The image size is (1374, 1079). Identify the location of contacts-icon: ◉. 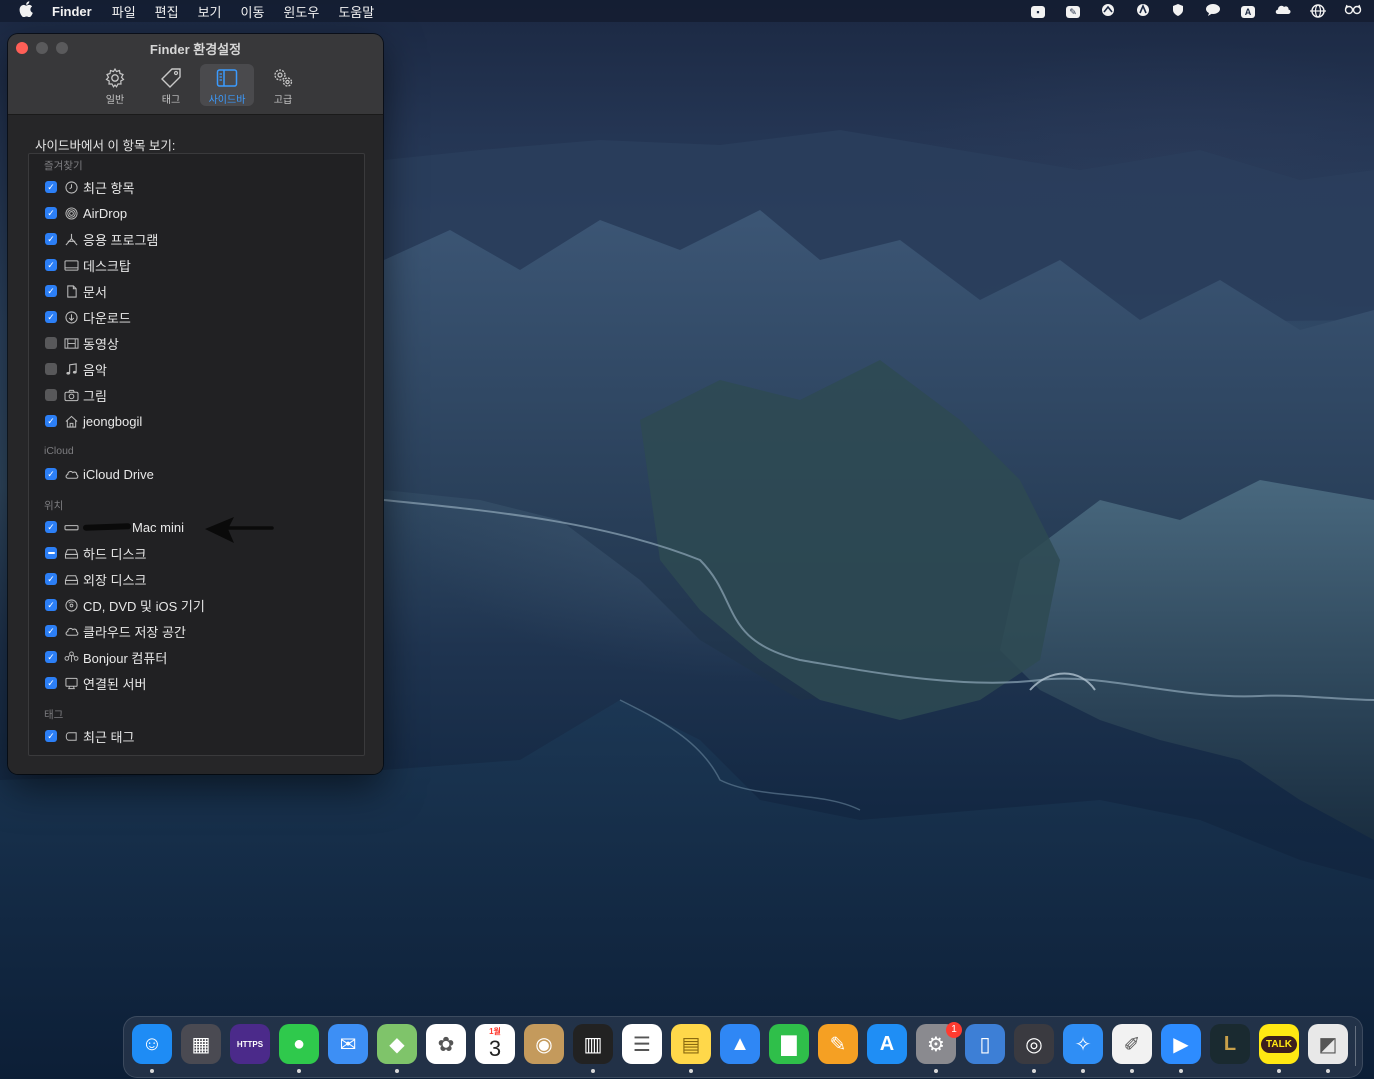
(544, 1044).